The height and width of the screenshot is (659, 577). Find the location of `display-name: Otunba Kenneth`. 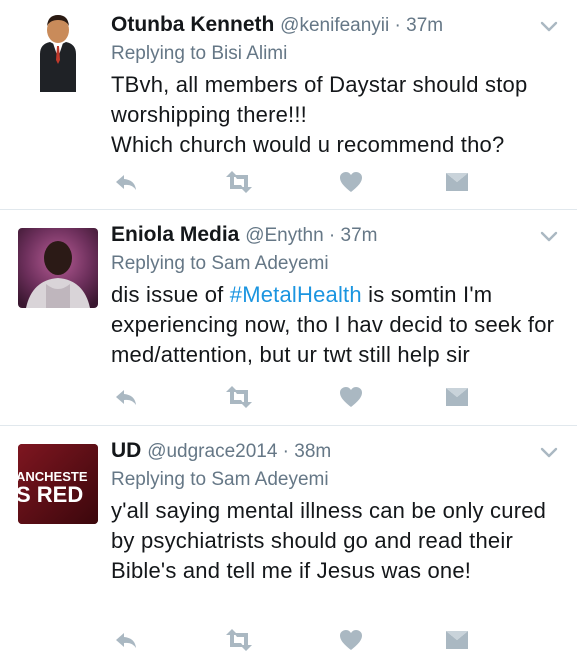

display-name: Otunba Kenneth is located at coordinates (192, 24).